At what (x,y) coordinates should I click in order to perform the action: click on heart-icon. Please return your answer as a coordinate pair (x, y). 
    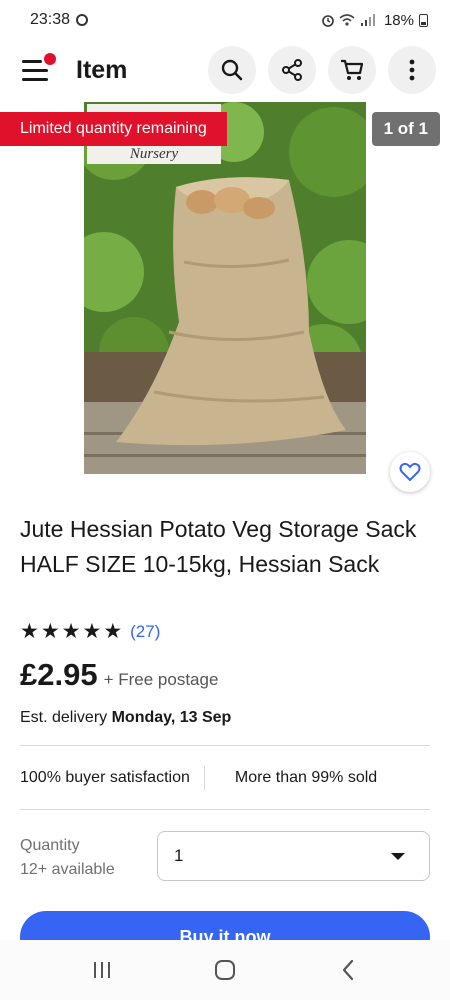
    Looking at the image, I should click on (410, 472).